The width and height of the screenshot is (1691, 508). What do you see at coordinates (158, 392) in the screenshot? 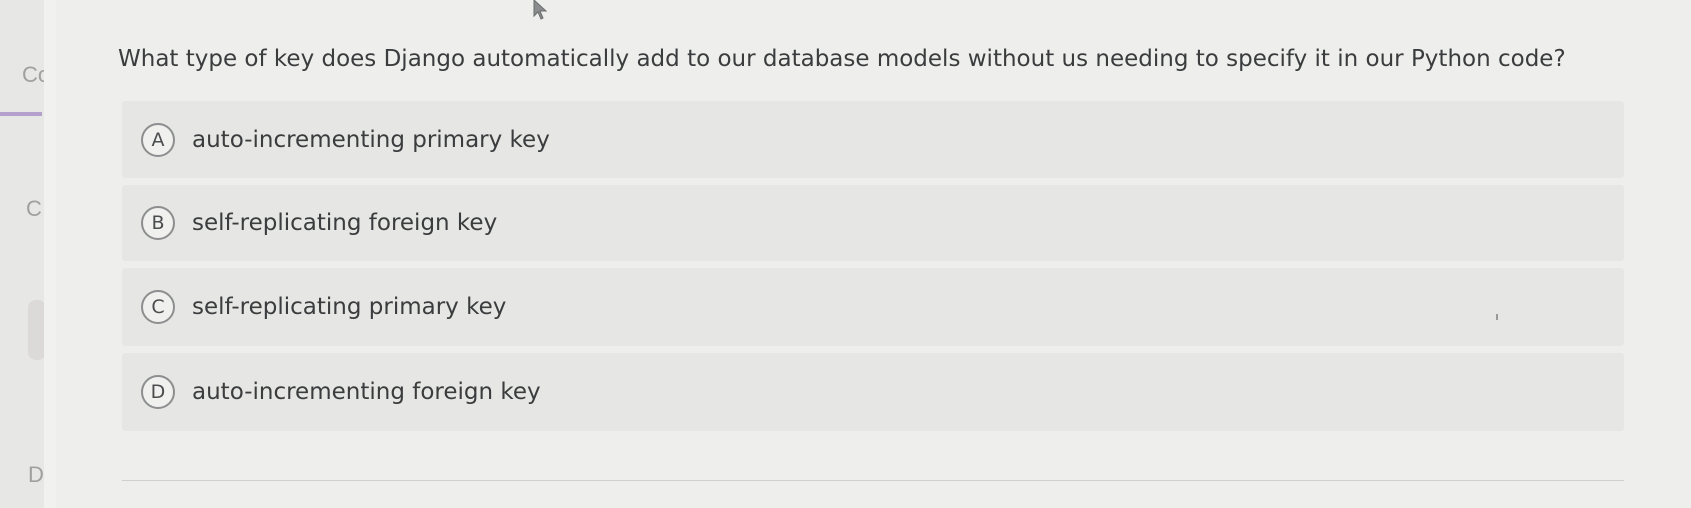
I see `option-letter-d: D` at bounding box center [158, 392].